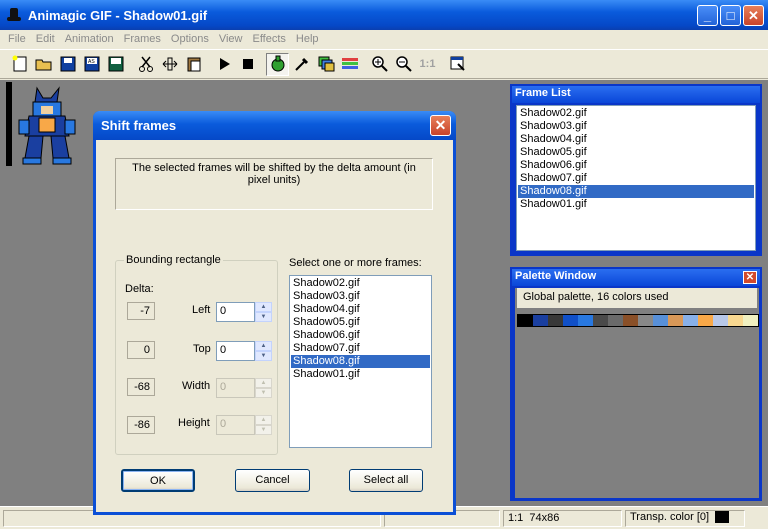  Describe the element at coordinates (307, 39) in the screenshot. I see `menu-help: Help` at that location.